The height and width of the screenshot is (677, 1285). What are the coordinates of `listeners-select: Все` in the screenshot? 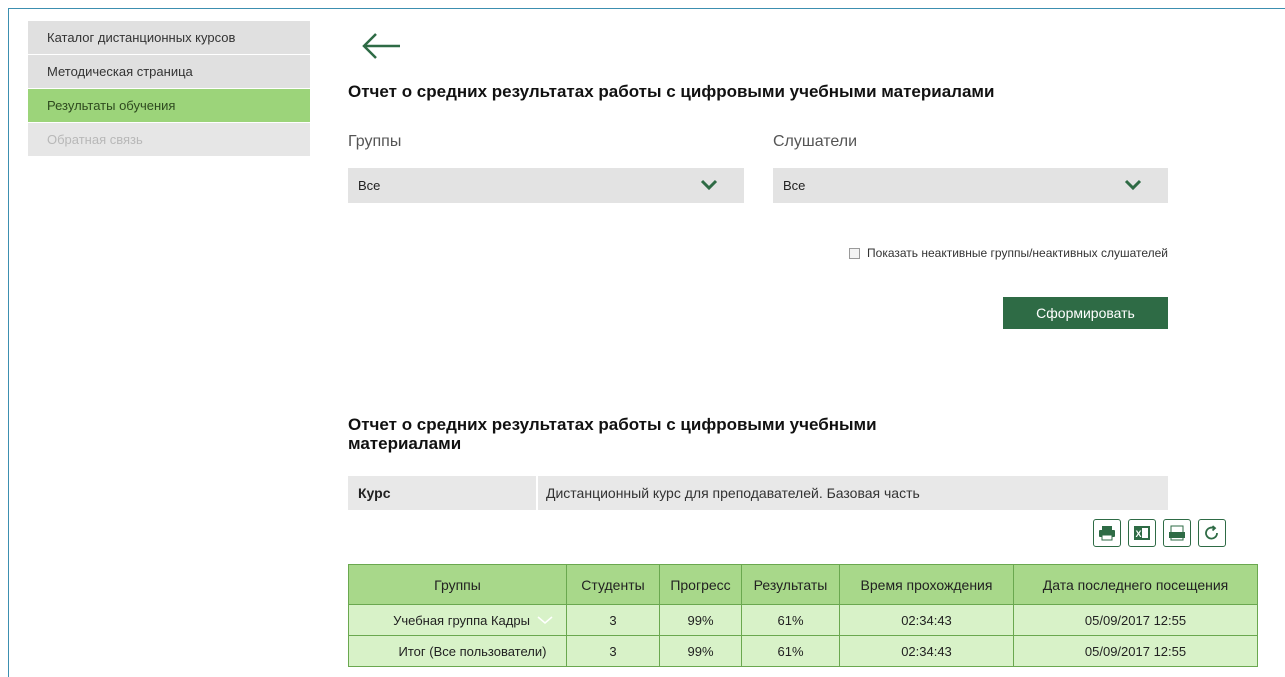 It's located at (970, 185).